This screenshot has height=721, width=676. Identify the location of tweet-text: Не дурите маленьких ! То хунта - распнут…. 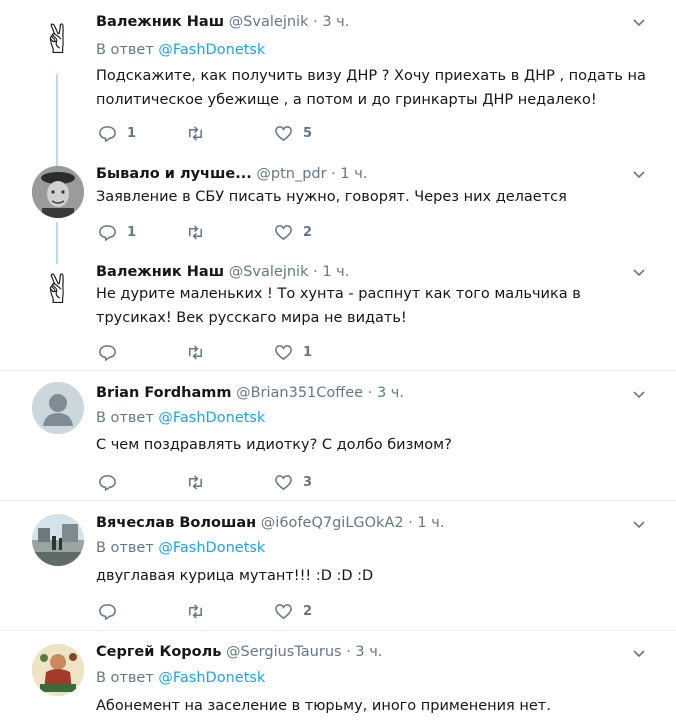
(338, 306).